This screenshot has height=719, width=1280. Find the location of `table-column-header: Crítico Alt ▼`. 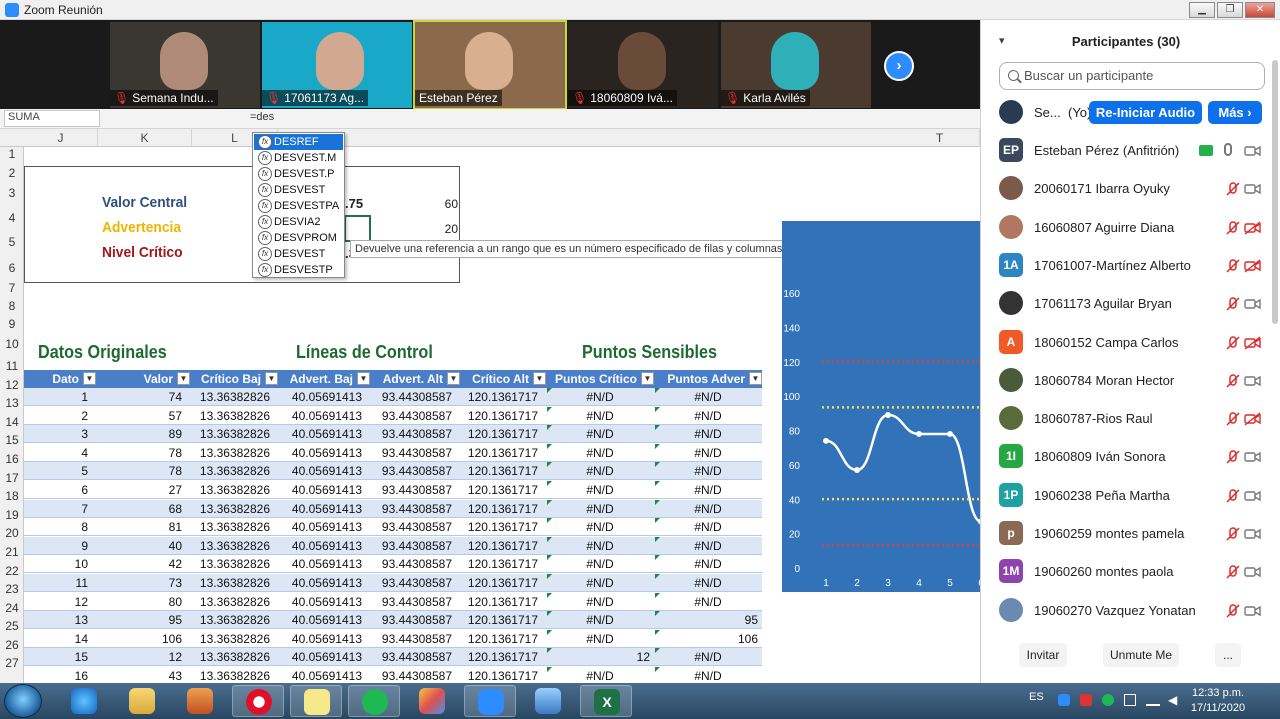

table-column-header: Crítico Alt ▼ is located at coordinates (503, 379).